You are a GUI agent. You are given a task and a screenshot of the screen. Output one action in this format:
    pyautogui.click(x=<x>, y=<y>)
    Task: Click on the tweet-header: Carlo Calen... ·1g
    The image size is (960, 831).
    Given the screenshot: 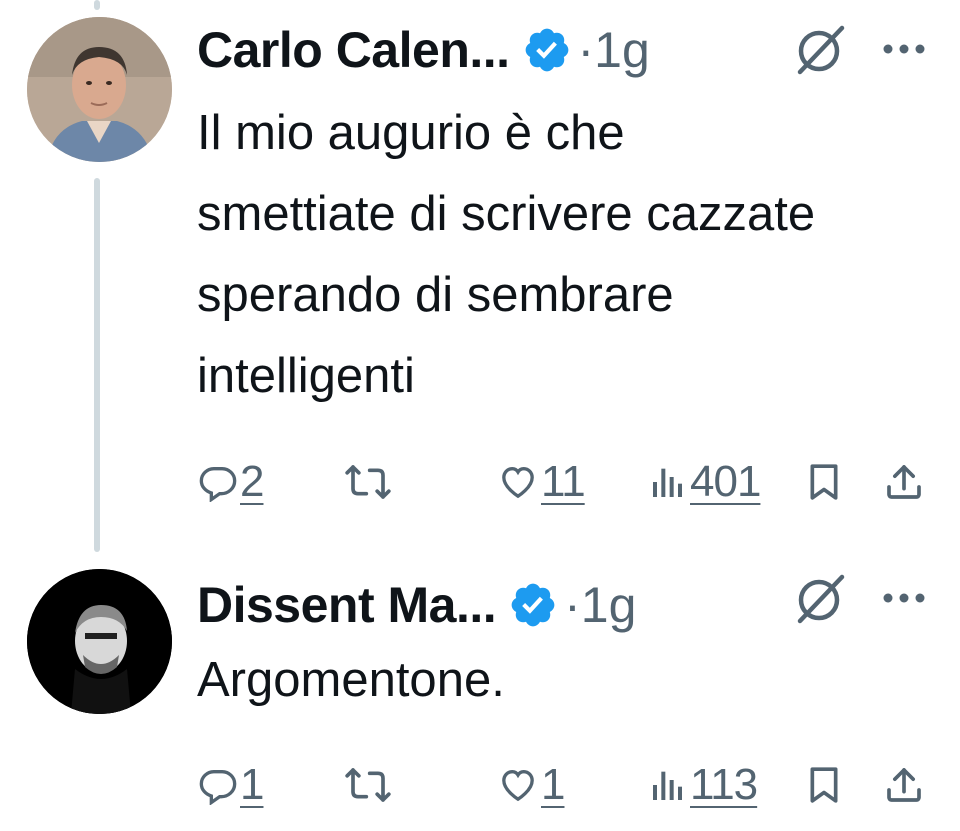 What is the action you would take?
    pyautogui.click(x=423, y=50)
    